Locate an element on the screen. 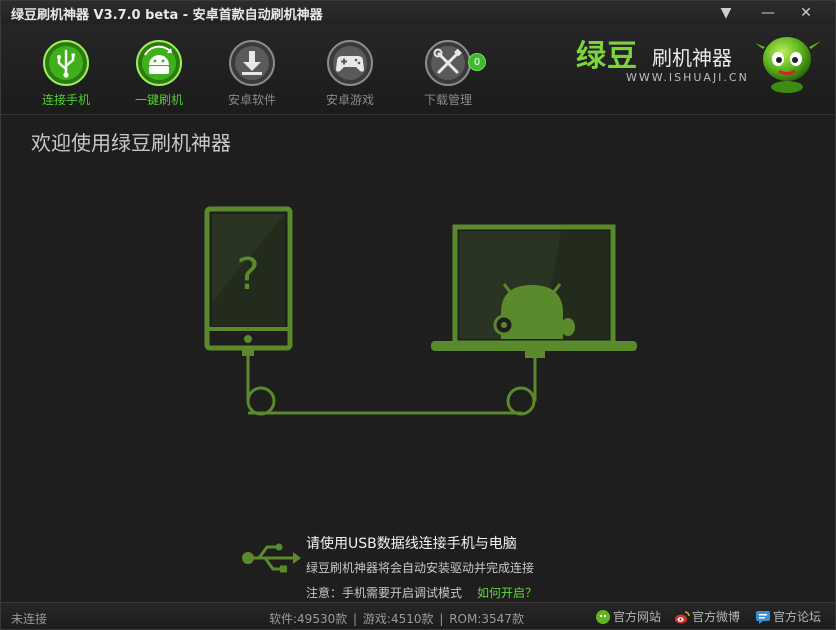  tab-download-manager-label: 下载管理 is located at coordinates (447, 100).